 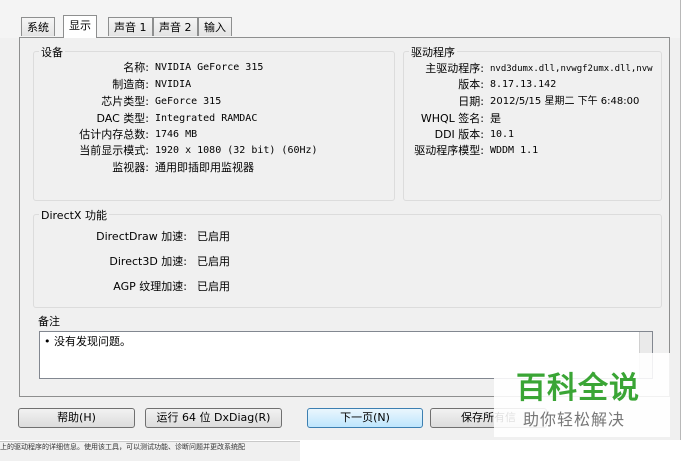 I want to click on driver-model-value: WDDM 1.1, so click(x=514, y=150).